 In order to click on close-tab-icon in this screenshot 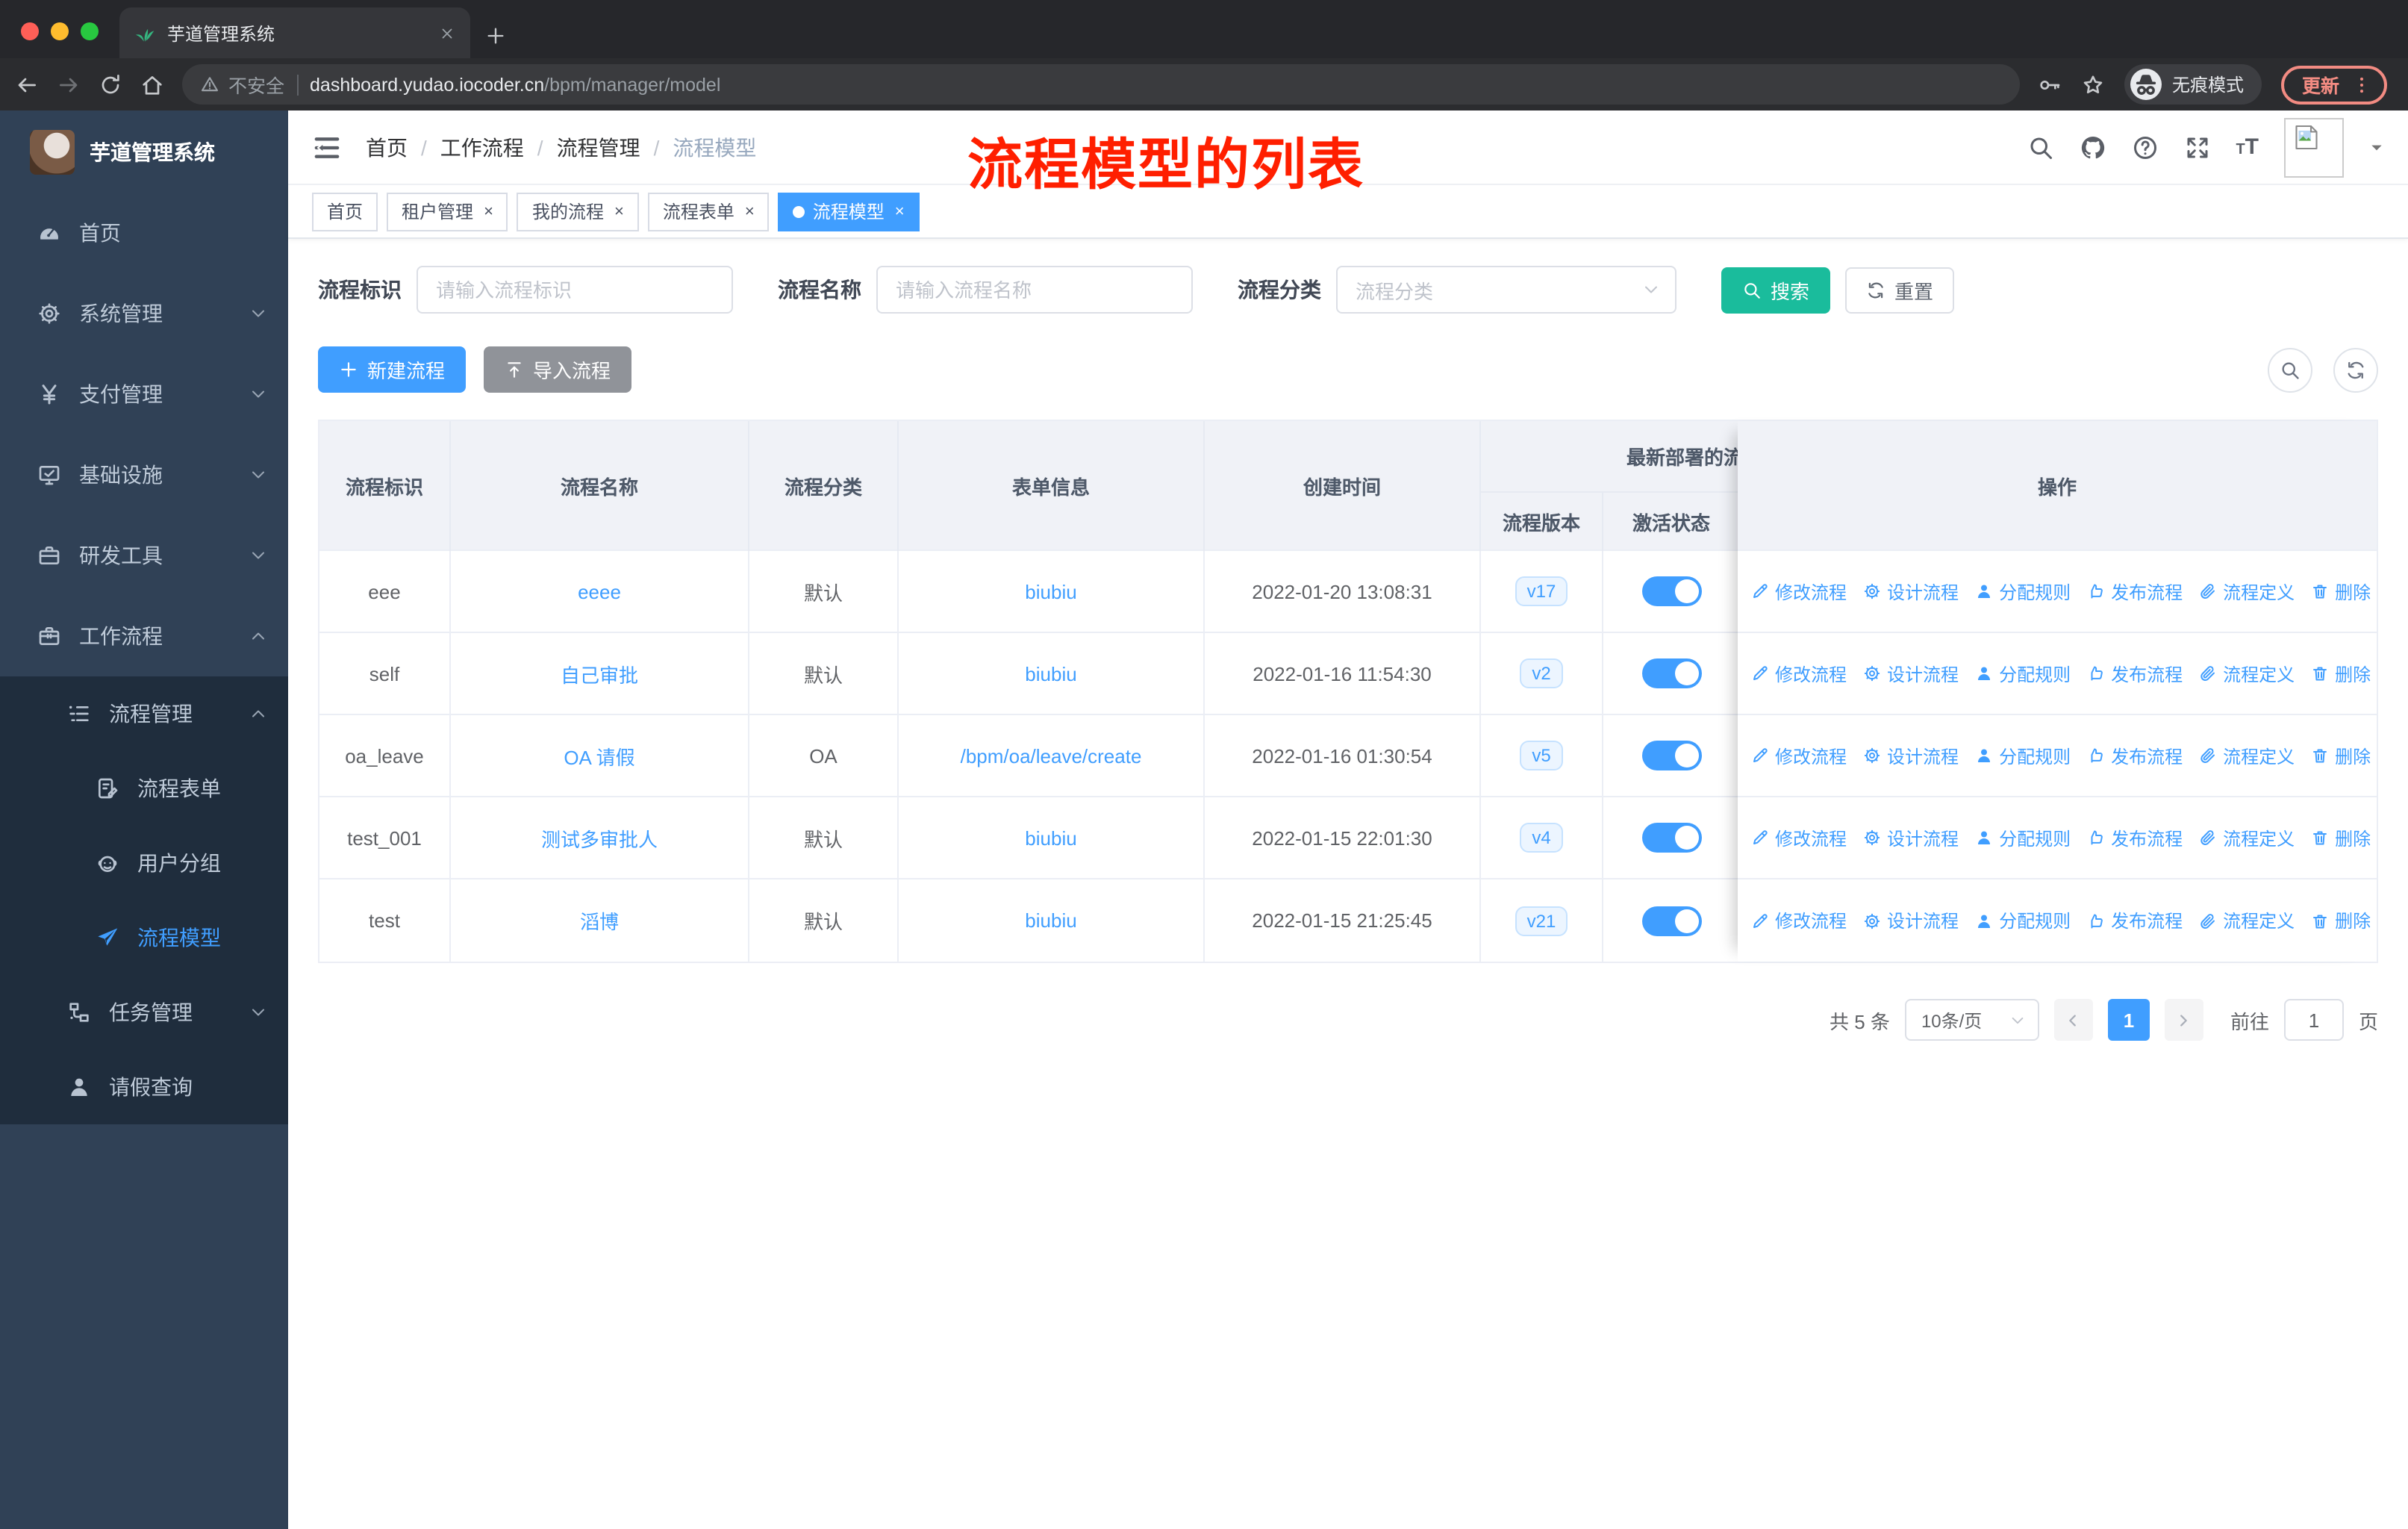, I will do `click(447, 33)`.